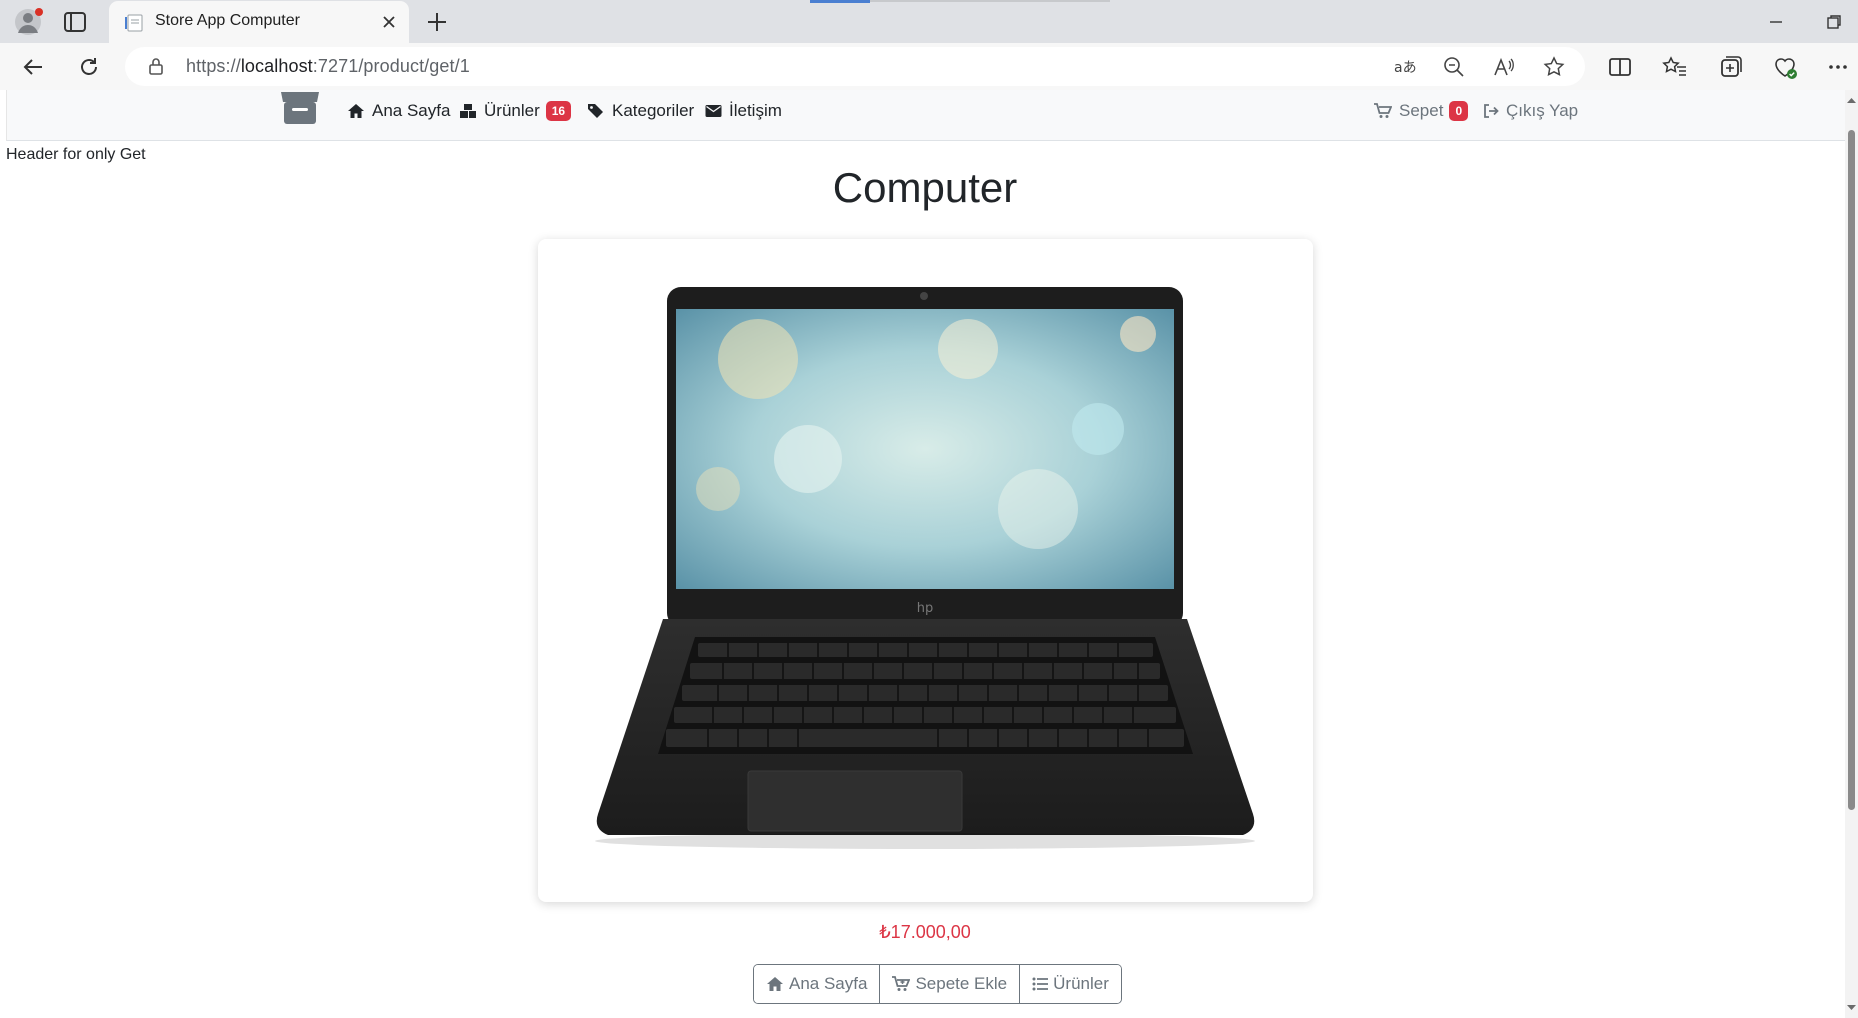 The height and width of the screenshot is (1018, 1858). What do you see at coordinates (76, 154) in the screenshot?
I see `header-note: Header for only Get` at bounding box center [76, 154].